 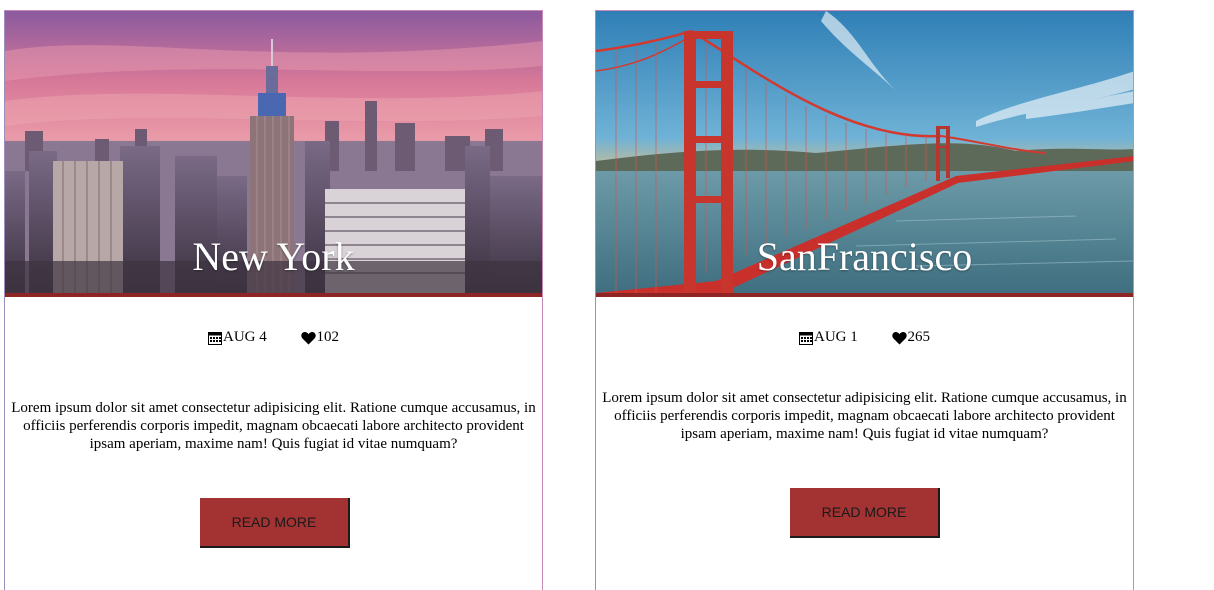 I want to click on likes-meta: 265, so click(x=911, y=337).